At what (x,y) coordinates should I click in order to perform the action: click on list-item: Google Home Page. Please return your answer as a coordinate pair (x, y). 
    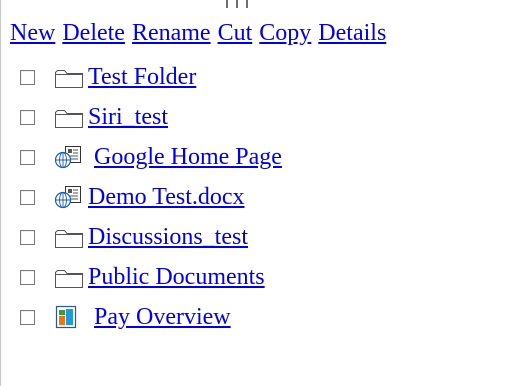
    Looking at the image, I should click on (265, 157).